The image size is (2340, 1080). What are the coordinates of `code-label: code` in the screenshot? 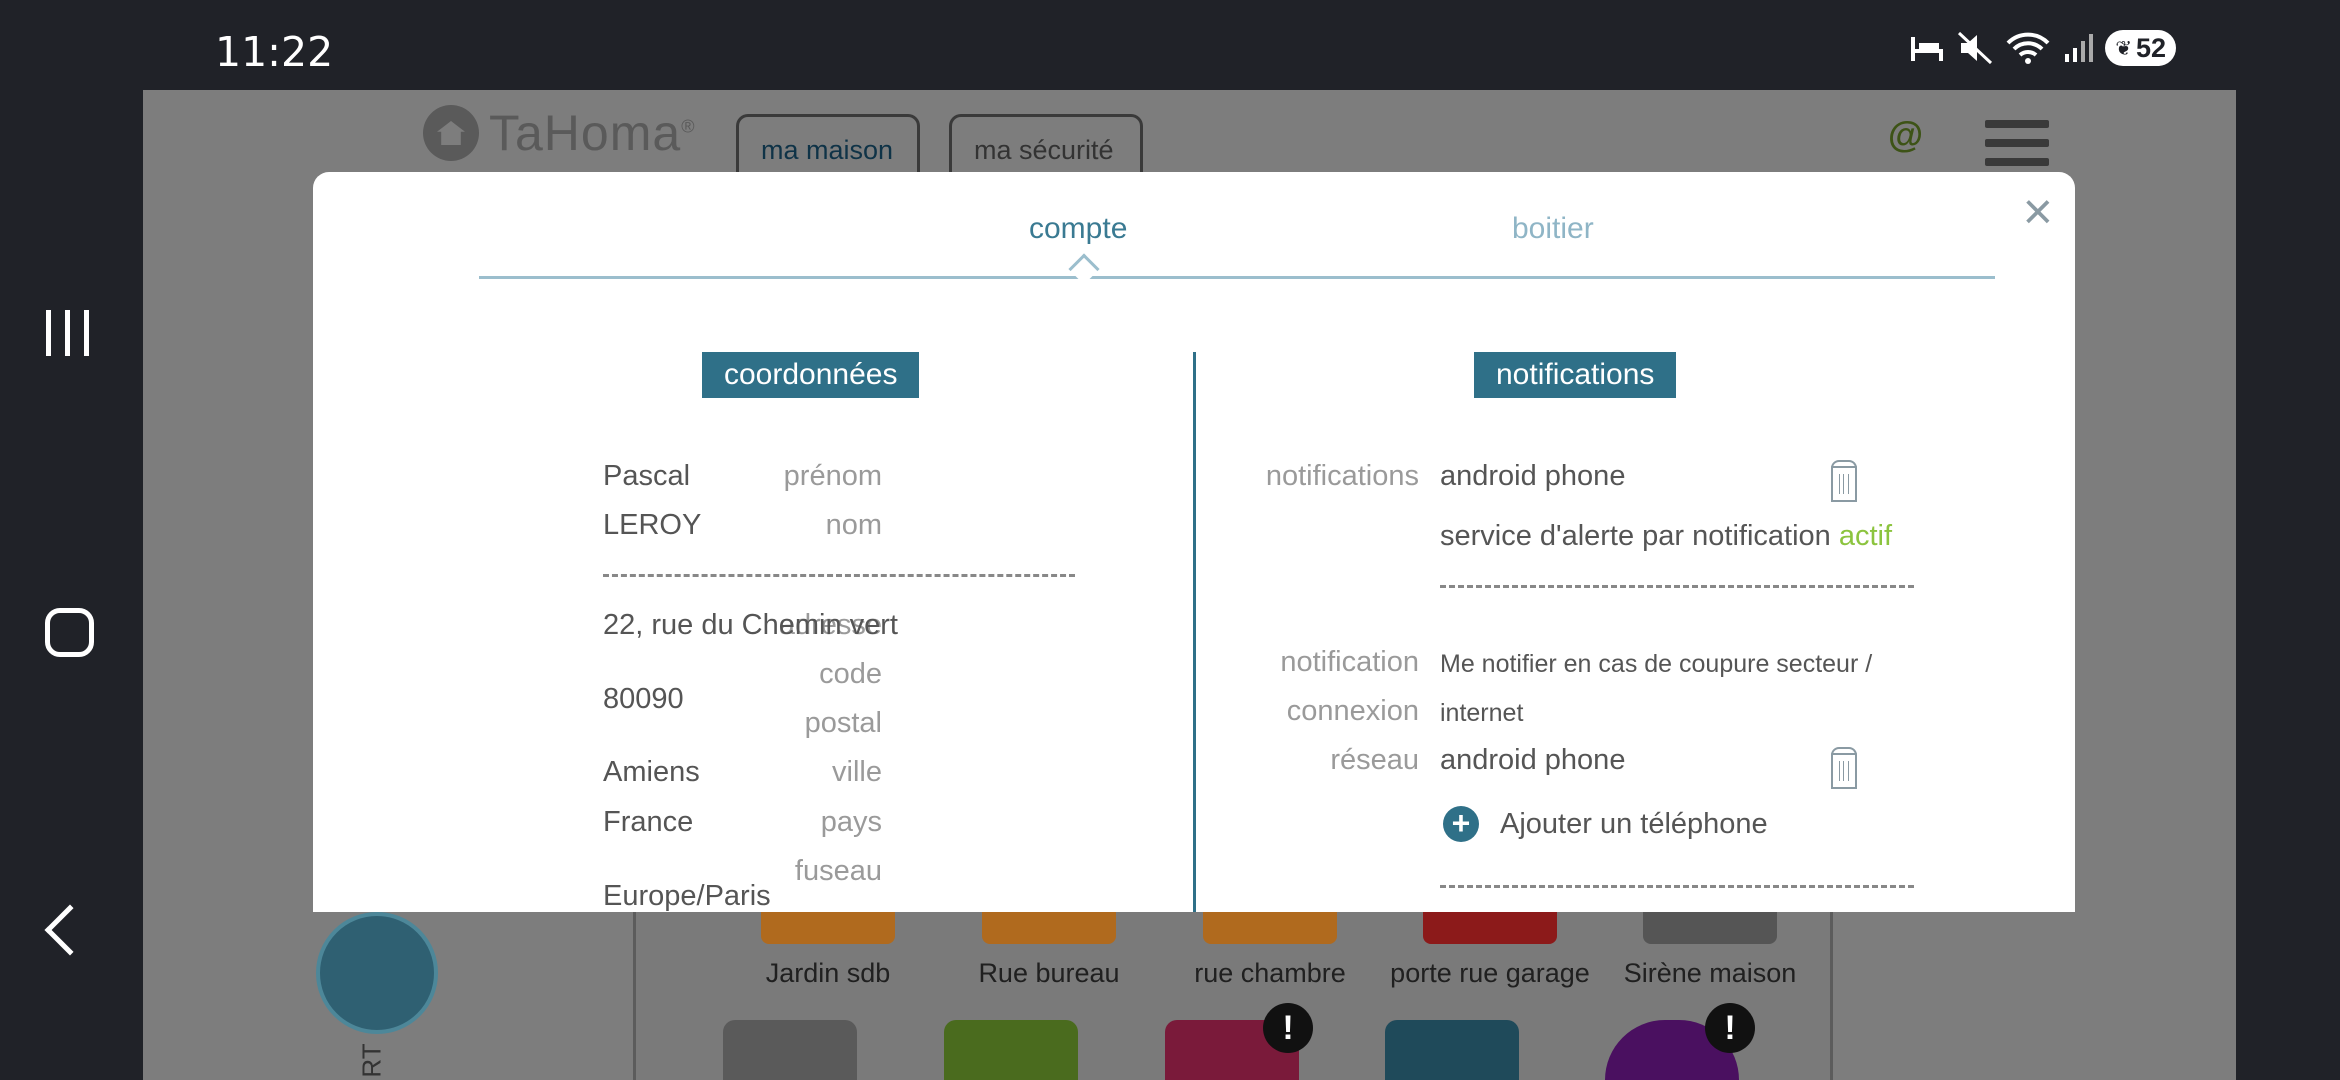 It's located at (850, 674).